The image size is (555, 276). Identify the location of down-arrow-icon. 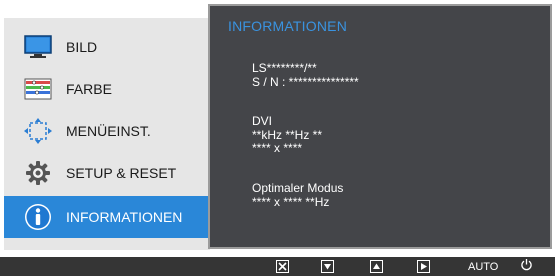
(327, 266).